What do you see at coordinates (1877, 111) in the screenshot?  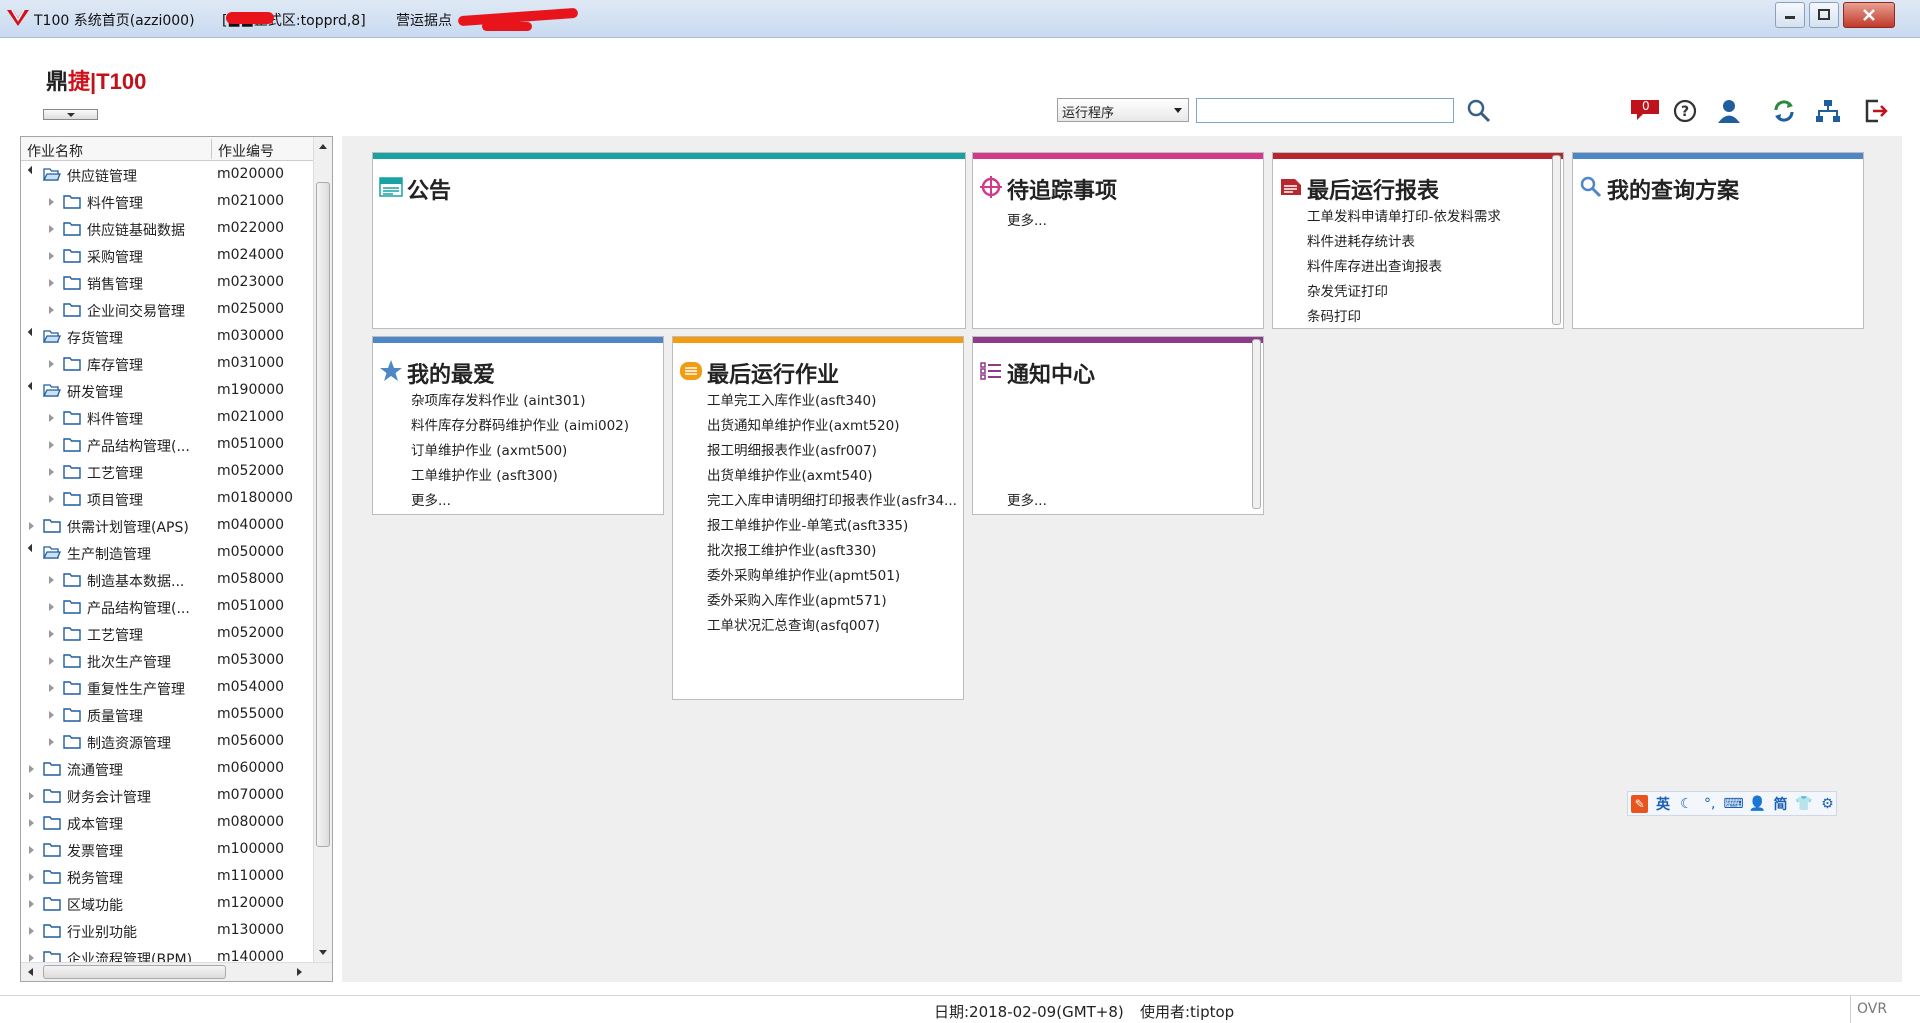 I see `logout-icon` at bounding box center [1877, 111].